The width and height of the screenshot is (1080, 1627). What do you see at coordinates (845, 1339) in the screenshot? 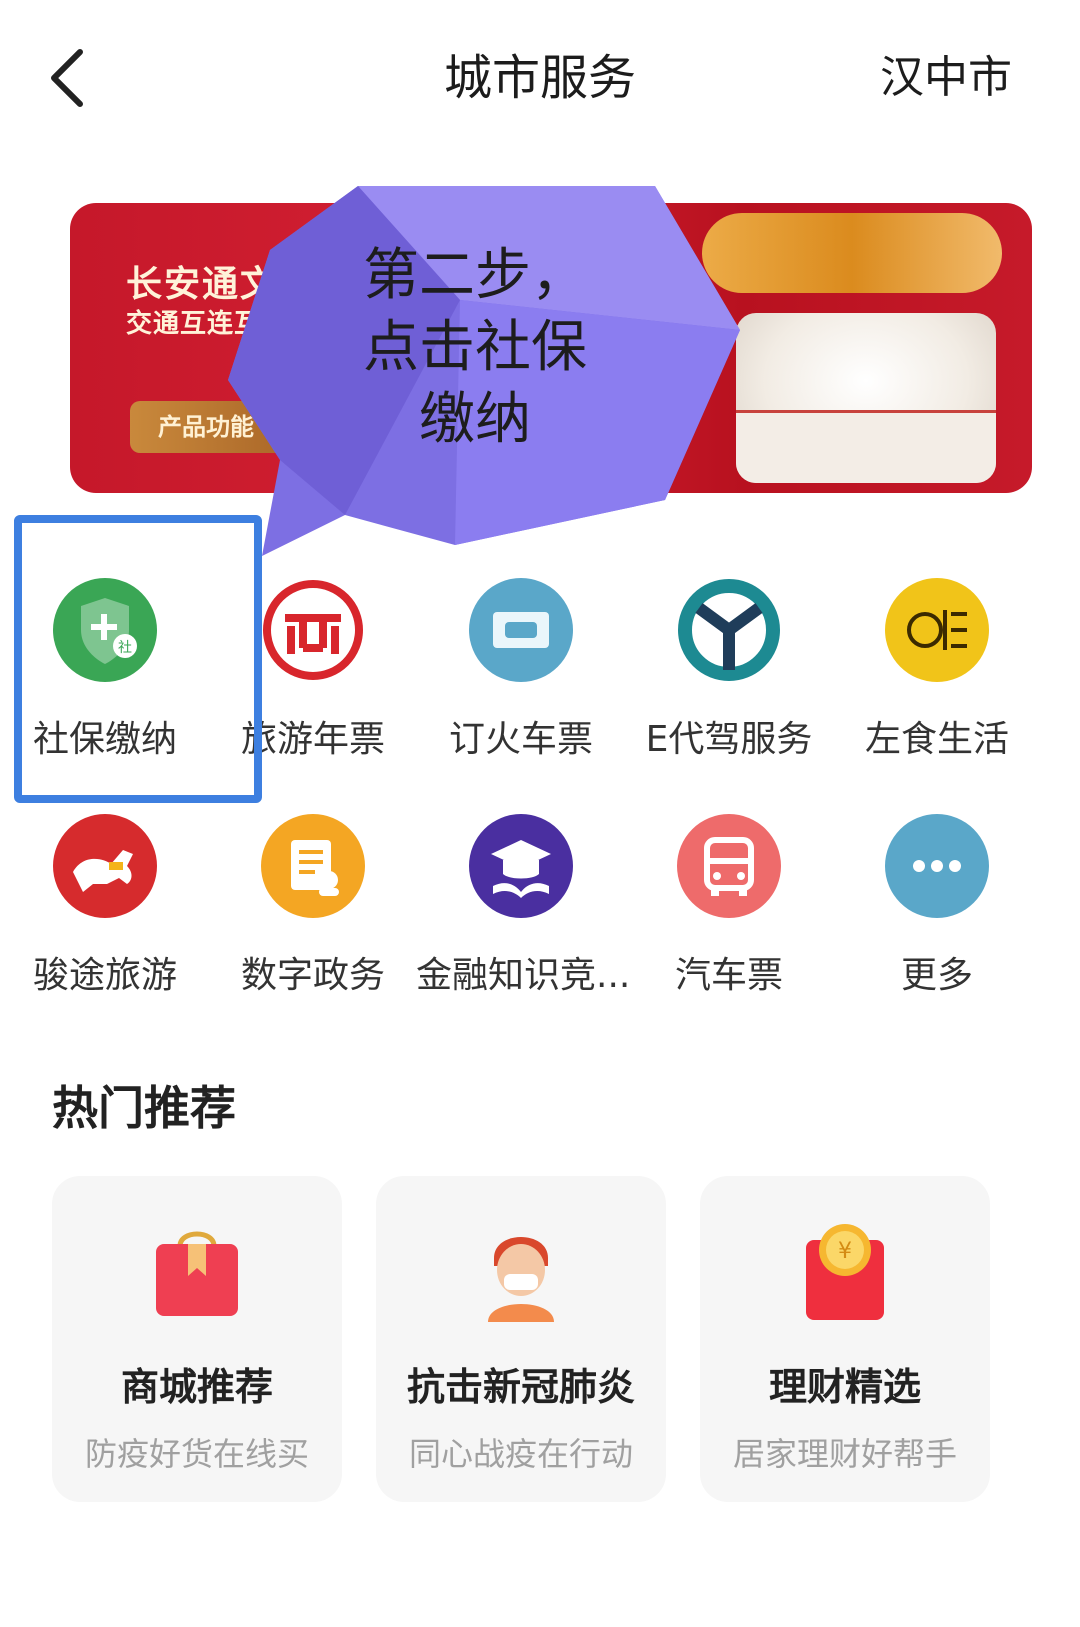
I see `recommend-card-finance: ¥ 理财精选 居家理财好帮手` at bounding box center [845, 1339].